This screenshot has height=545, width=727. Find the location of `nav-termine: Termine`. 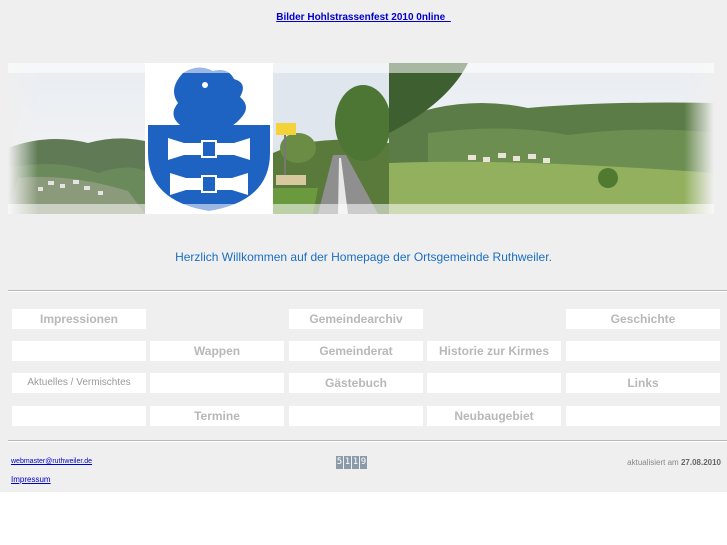

nav-termine: Termine is located at coordinates (217, 416).